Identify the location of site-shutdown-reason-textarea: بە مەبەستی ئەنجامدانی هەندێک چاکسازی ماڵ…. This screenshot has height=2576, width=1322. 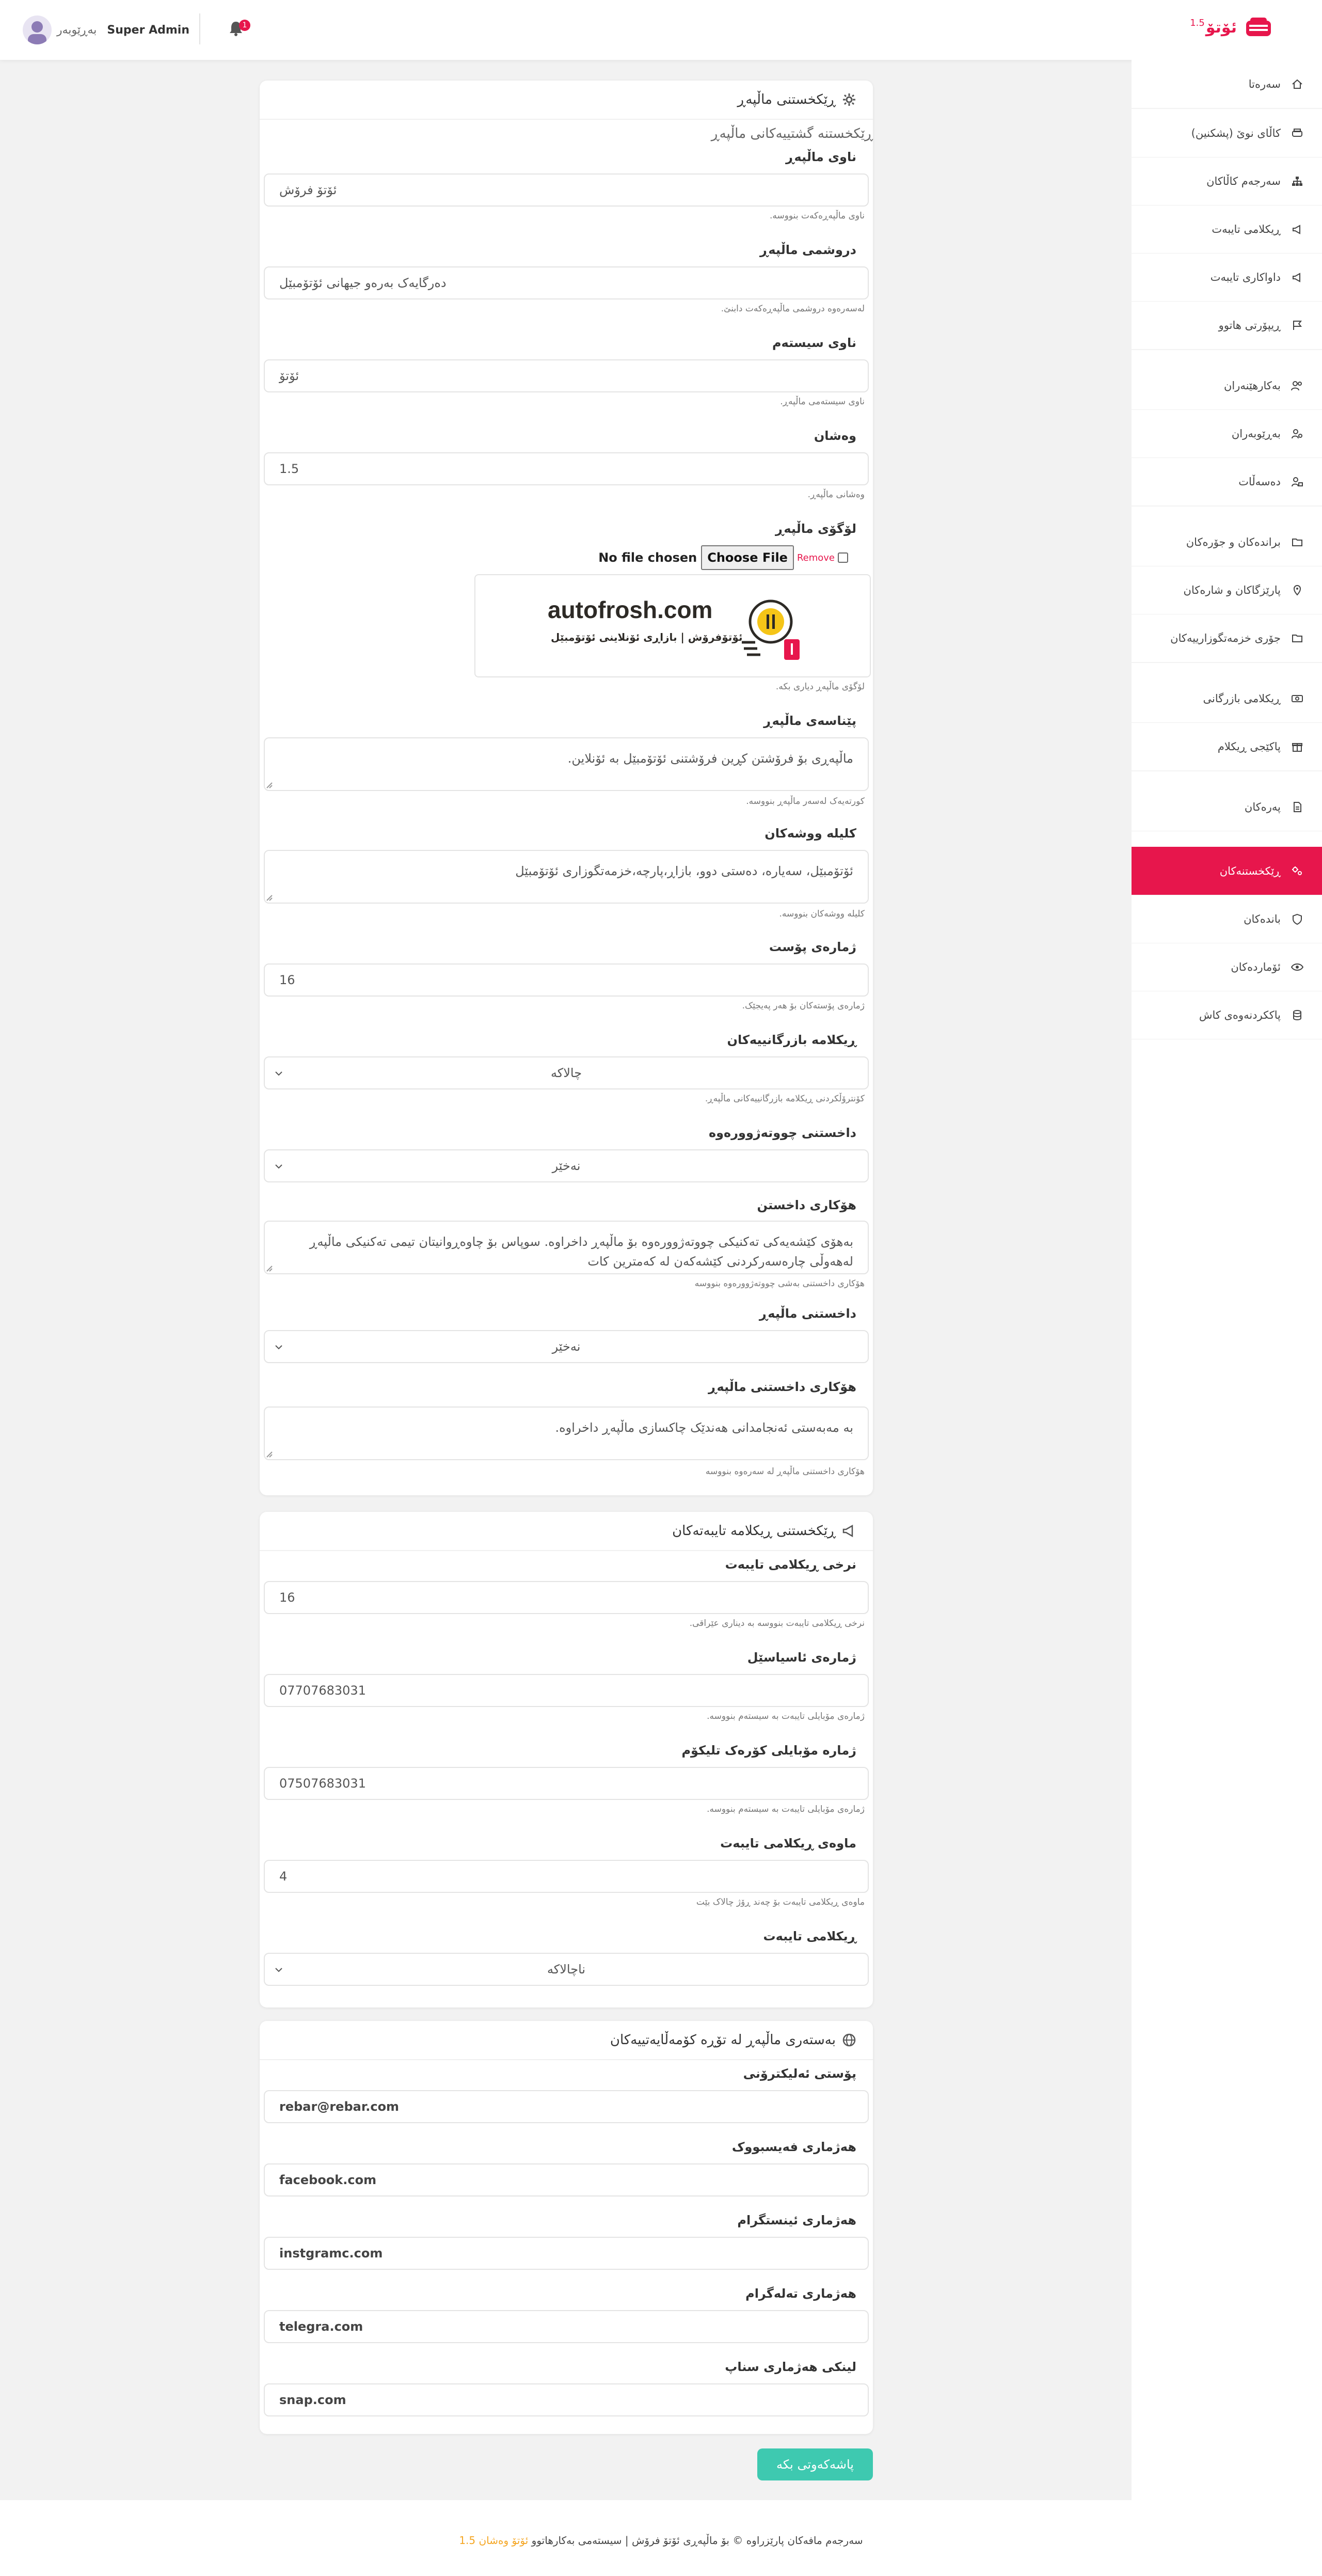
(566, 1433).